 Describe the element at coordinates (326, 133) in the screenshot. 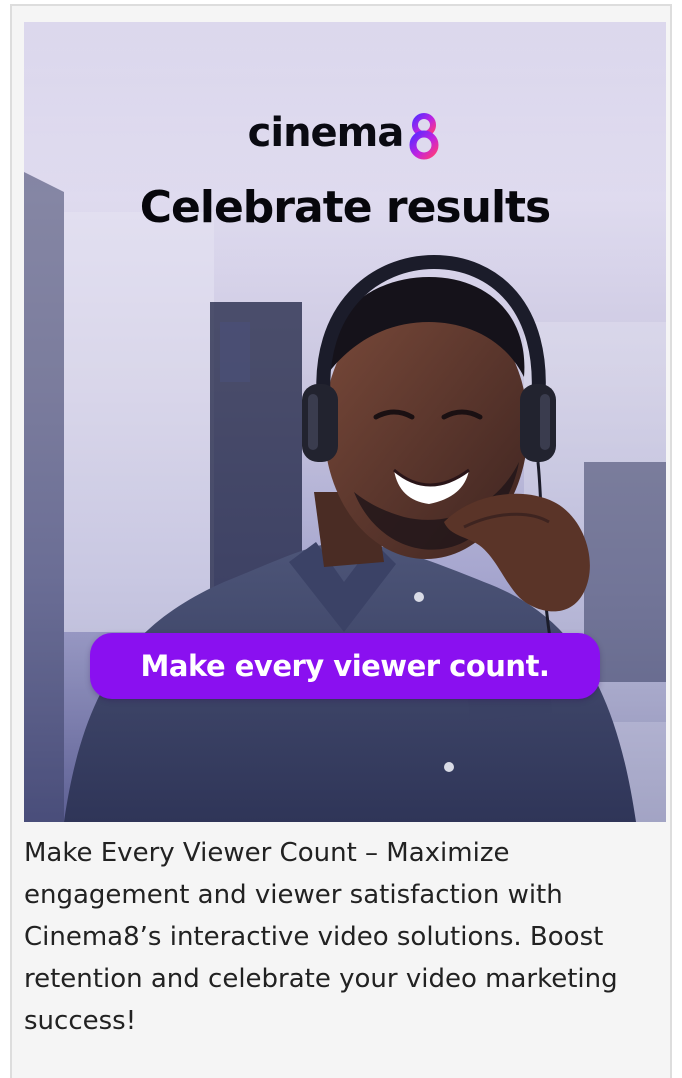

I see `brand-wordmark: cinema` at that location.